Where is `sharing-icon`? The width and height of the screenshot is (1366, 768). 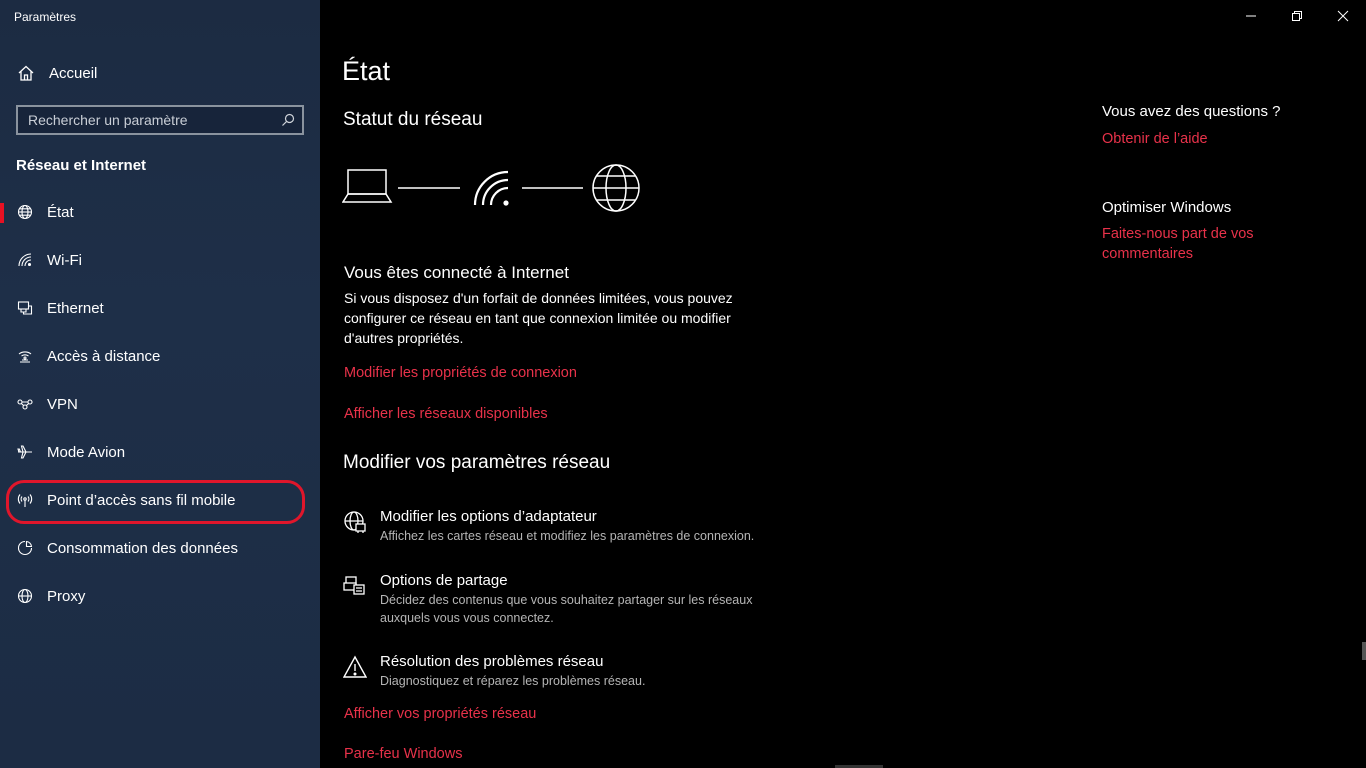
sharing-icon is located at coordinates (355, 600).